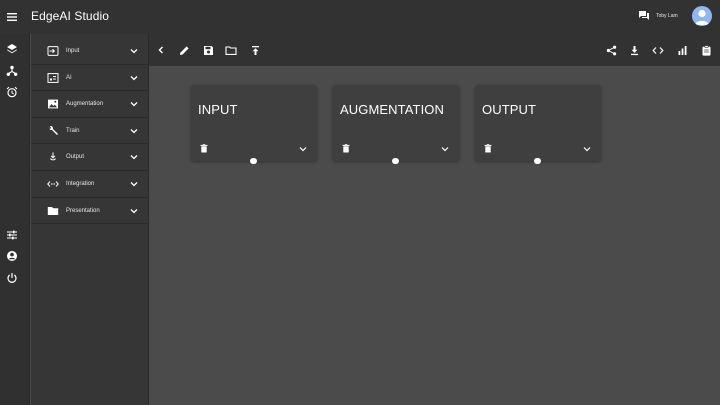  I want to click on rail-alarm-button, so click(12, 92).